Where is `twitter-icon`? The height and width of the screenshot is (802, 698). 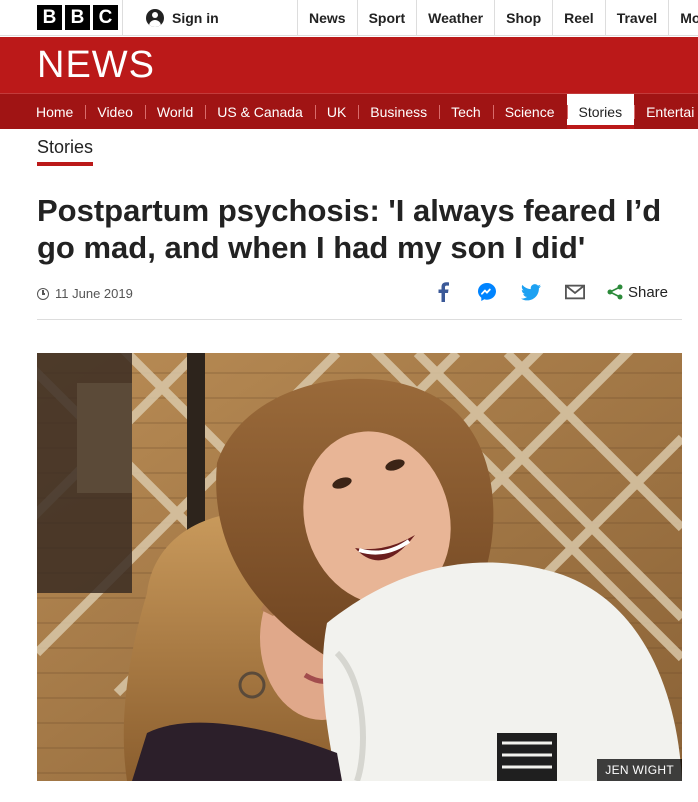 twitter-icon is located at coordinates (530, 292).